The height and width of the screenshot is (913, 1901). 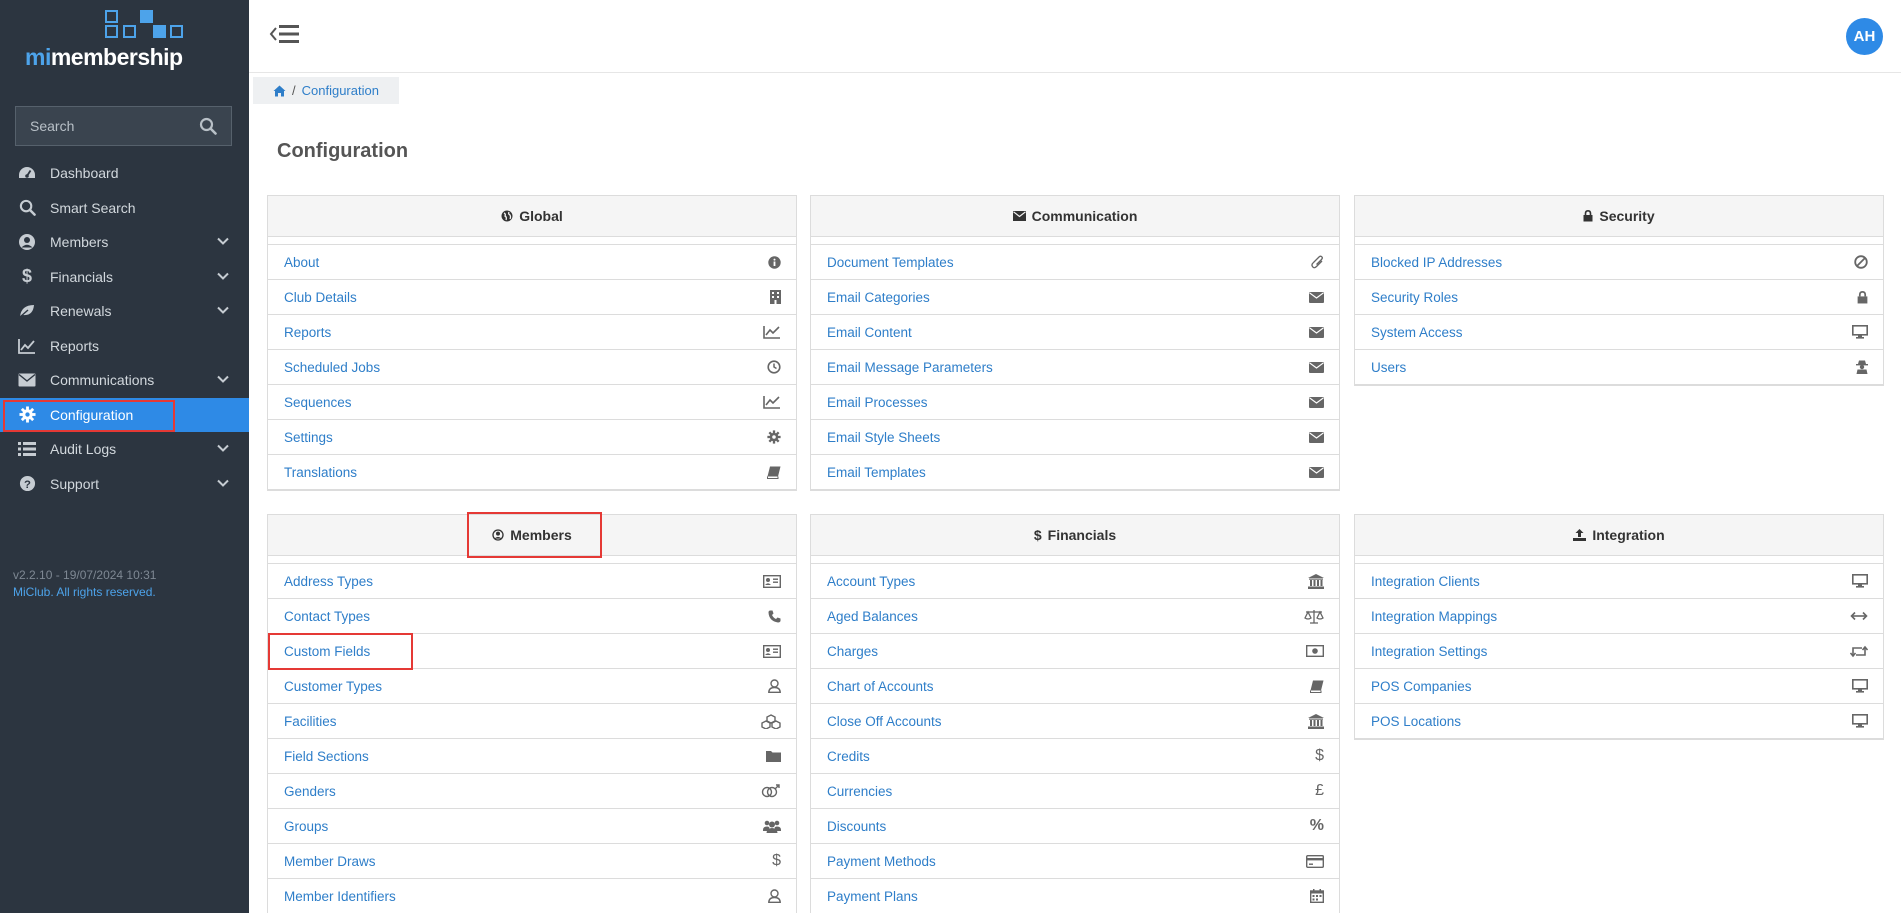 I want to click on config-link-pos-locations: POS Locations, so click(x=1619, y=721).